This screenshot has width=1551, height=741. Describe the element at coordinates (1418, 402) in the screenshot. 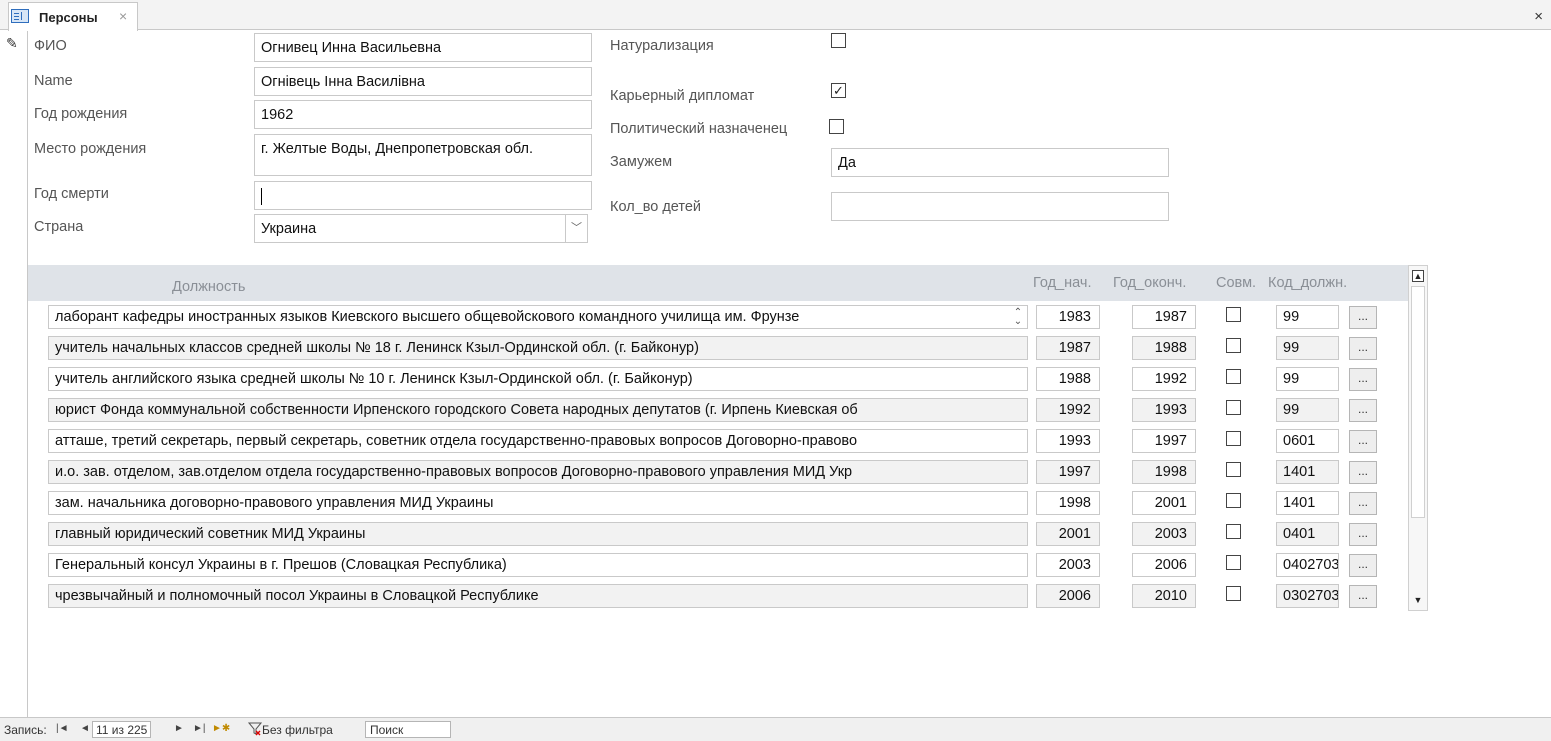

I see `scroll-thumb` at that location.